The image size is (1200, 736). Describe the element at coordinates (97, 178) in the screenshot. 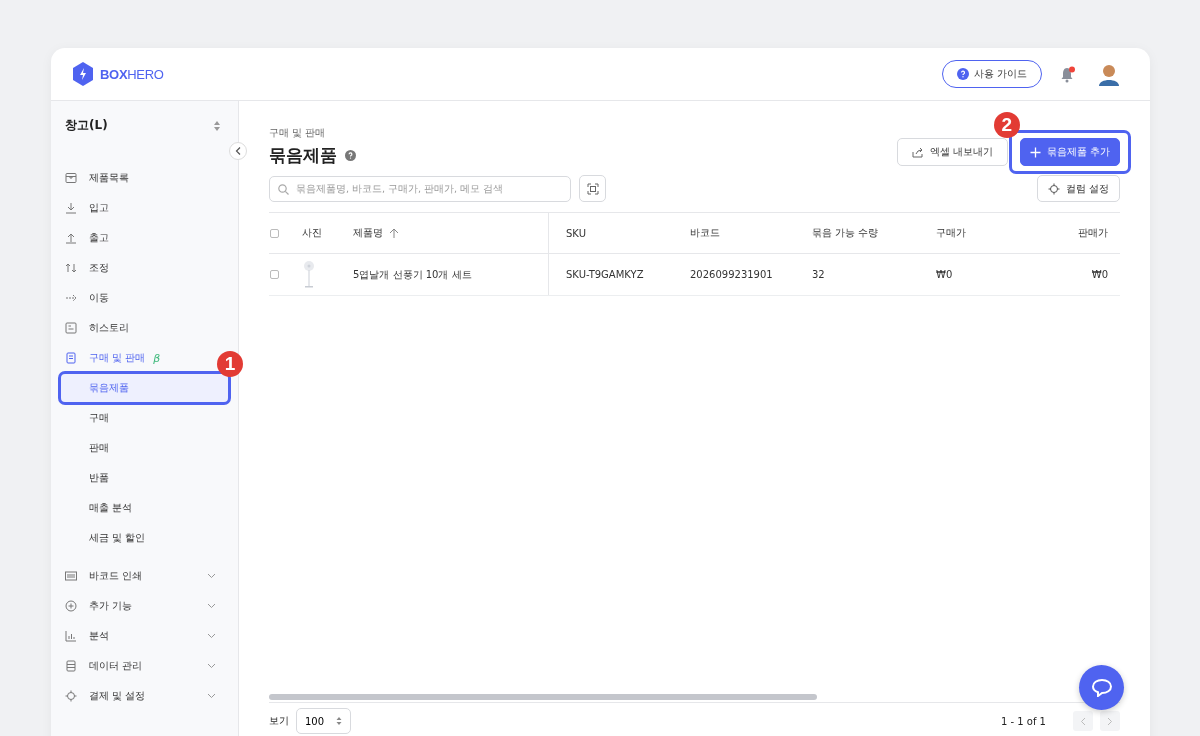

I see `sidebar-item: 제품목록` at that location.